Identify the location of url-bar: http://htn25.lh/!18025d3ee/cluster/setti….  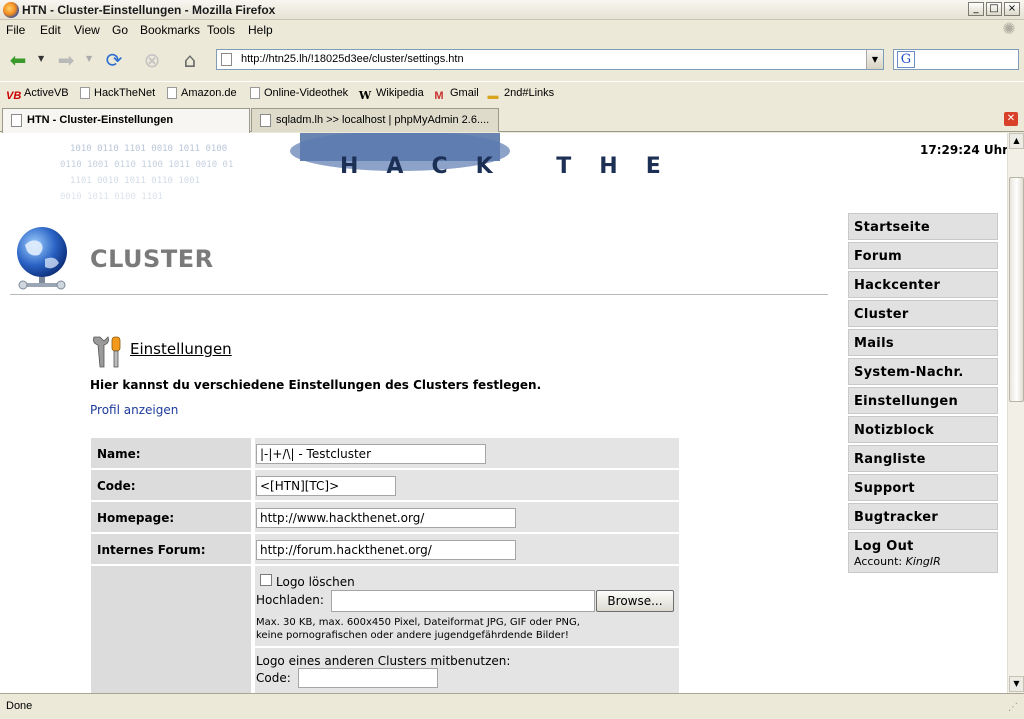
(550, 59).